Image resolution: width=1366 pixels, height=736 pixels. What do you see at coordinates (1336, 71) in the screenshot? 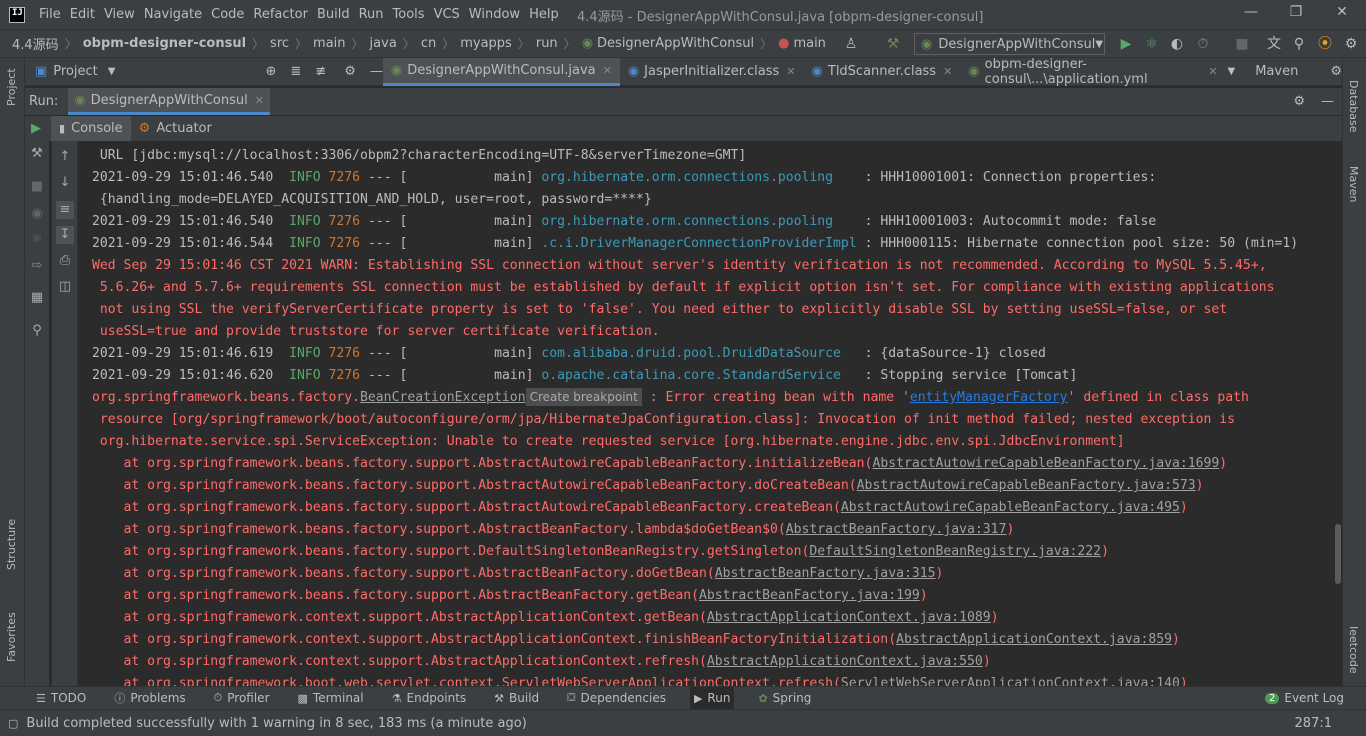
I see `maven-gear-icon: ⚙` at bounding box center [1336, 71].